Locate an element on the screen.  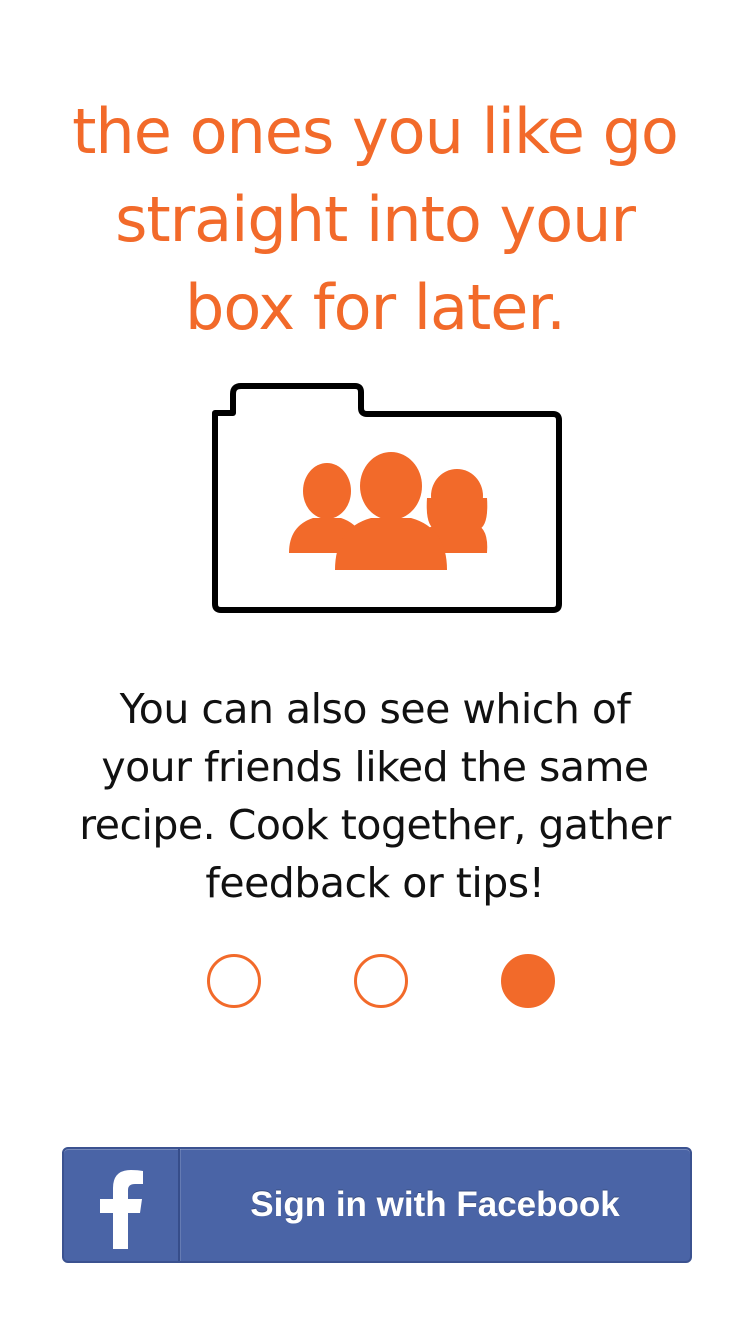
headline-line: straight into your is located at coordinates (375, 219).